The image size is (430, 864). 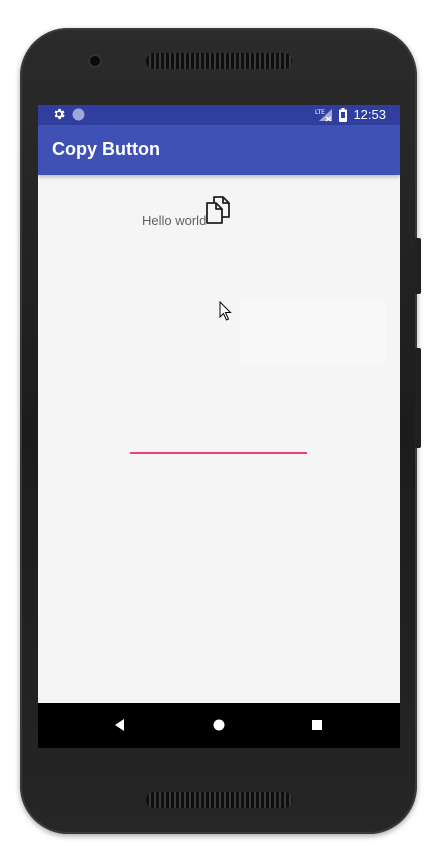 I want to click on volume-button, so click(x=418, y=266).